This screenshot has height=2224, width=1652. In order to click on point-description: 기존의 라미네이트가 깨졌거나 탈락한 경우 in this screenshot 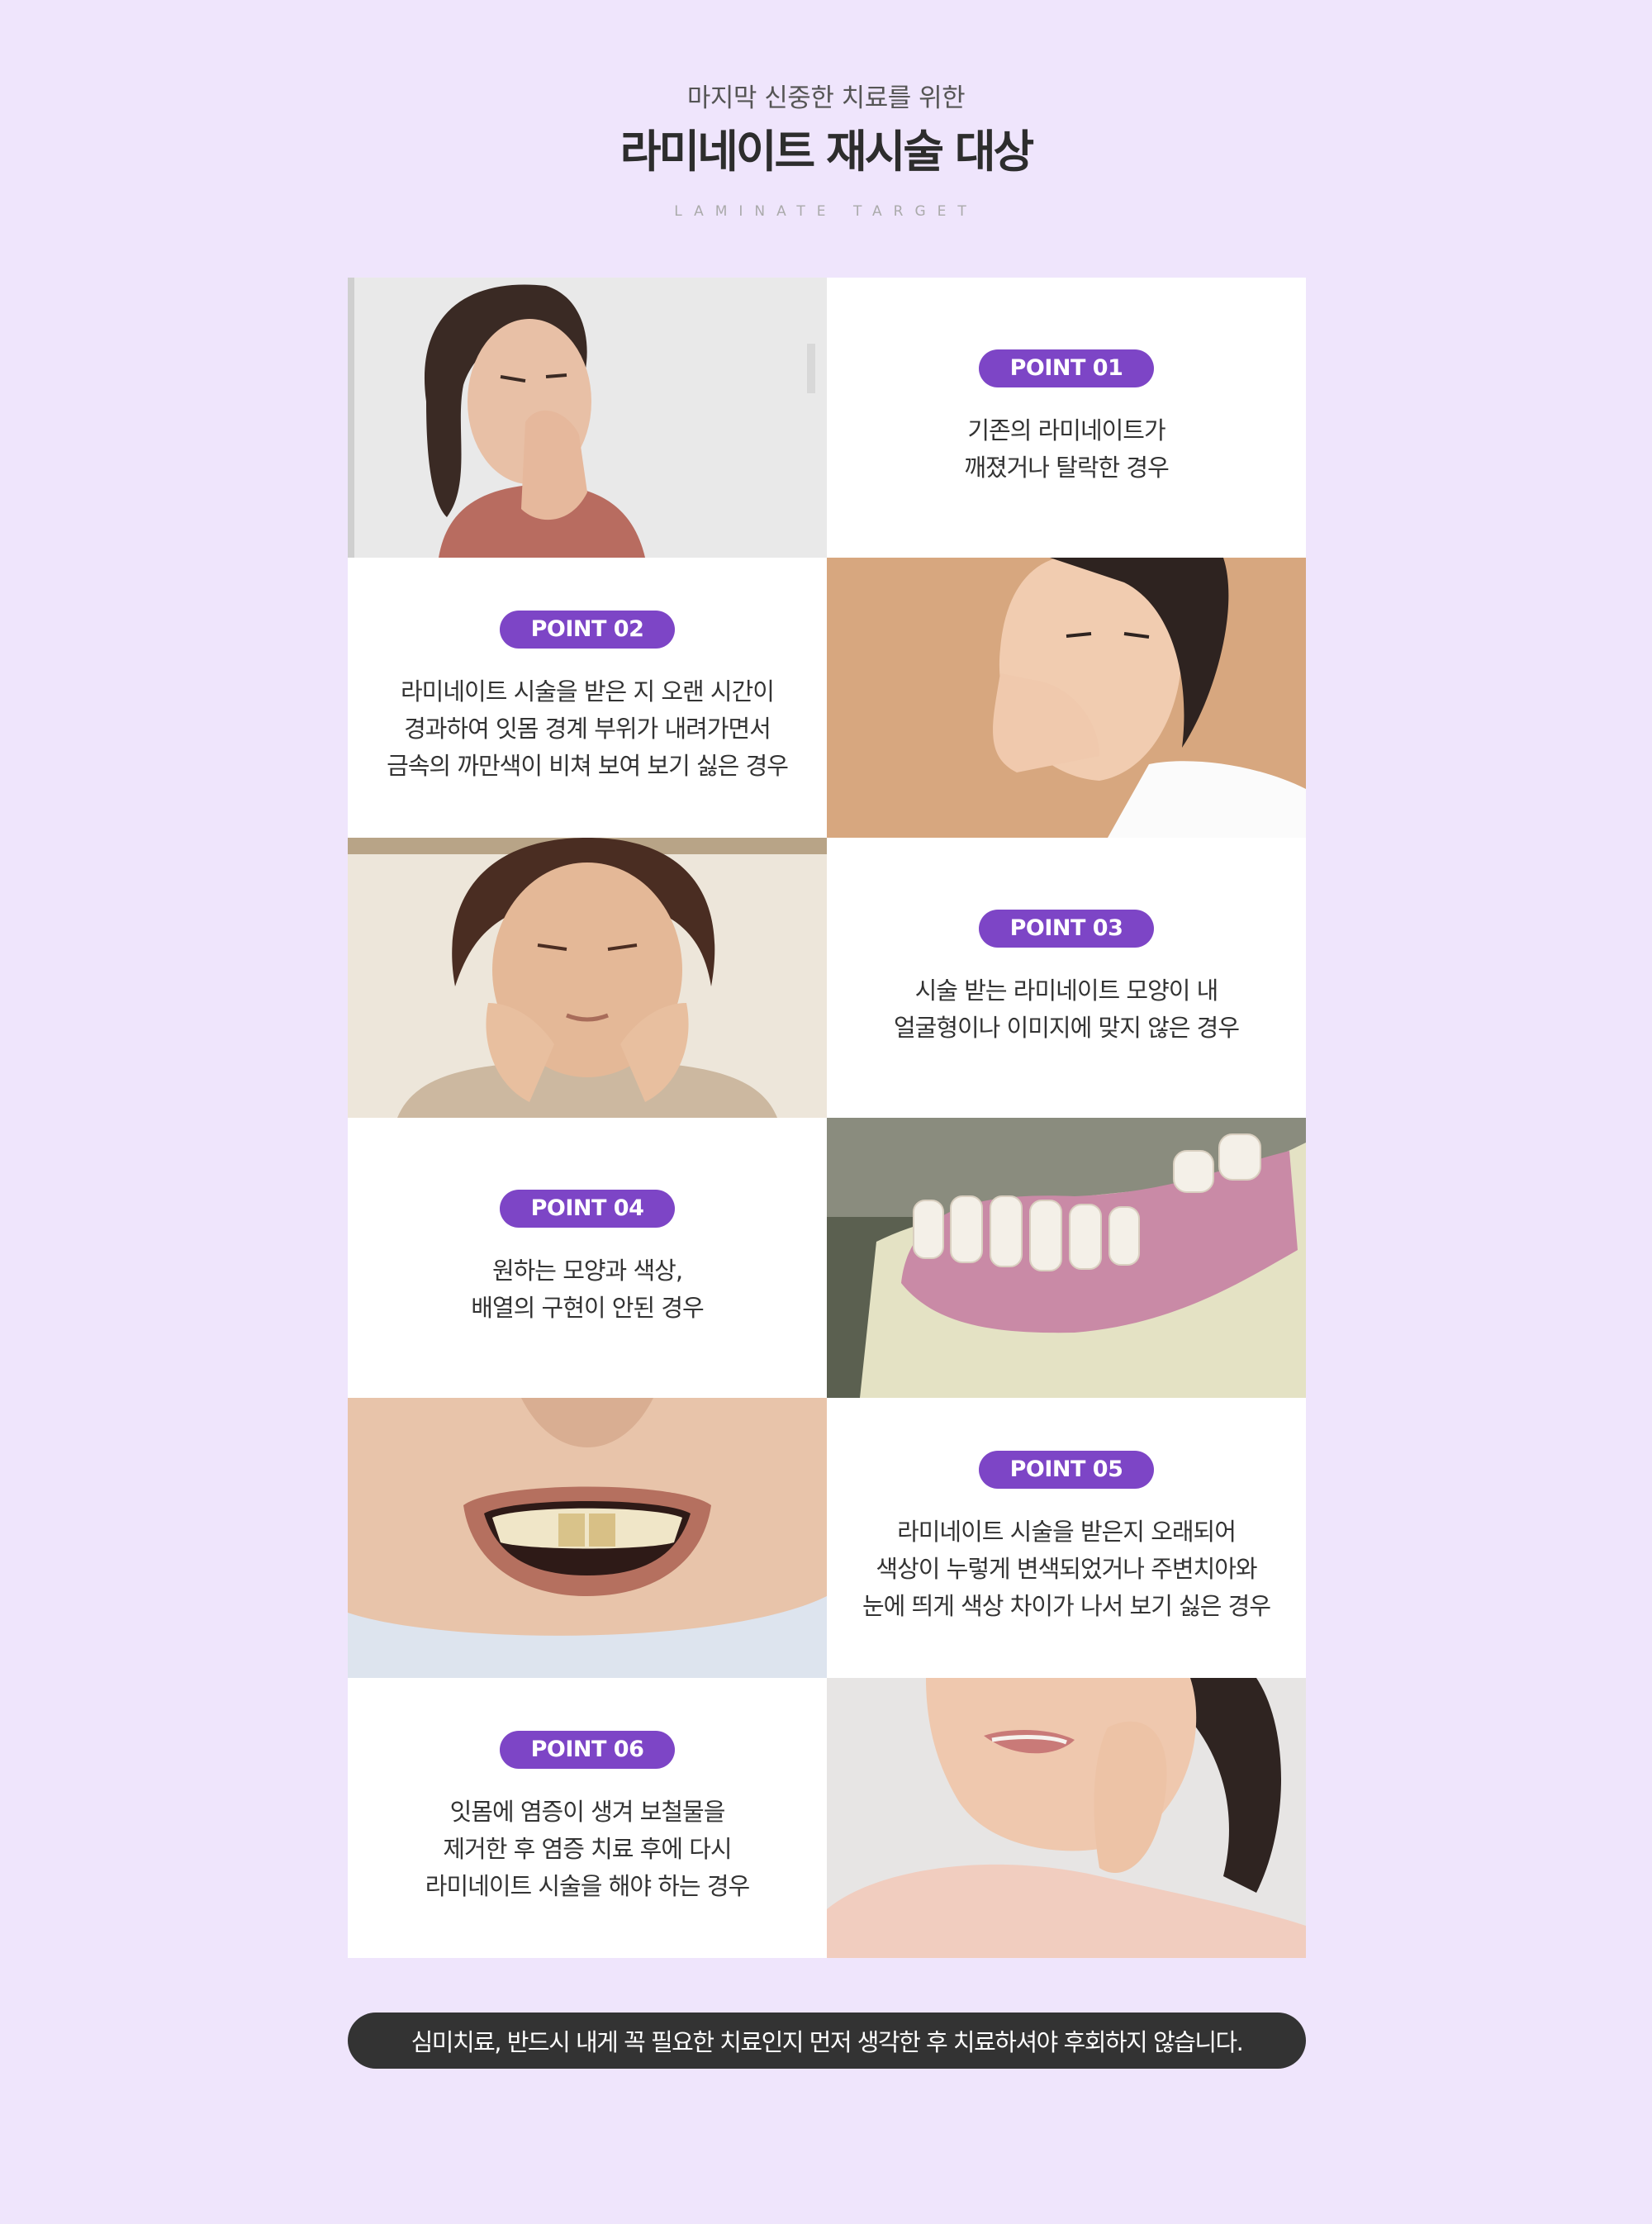, I will do `click(1067, 449)`.